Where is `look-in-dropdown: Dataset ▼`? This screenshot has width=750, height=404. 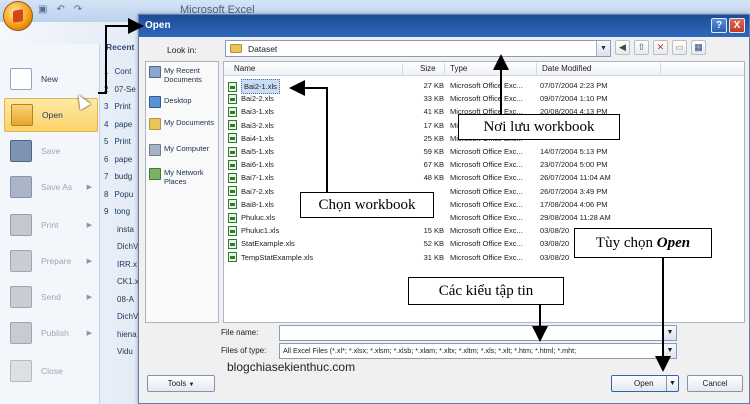
look-in-dropdown: Dataset ▼ is located at coordinates (418, 48).